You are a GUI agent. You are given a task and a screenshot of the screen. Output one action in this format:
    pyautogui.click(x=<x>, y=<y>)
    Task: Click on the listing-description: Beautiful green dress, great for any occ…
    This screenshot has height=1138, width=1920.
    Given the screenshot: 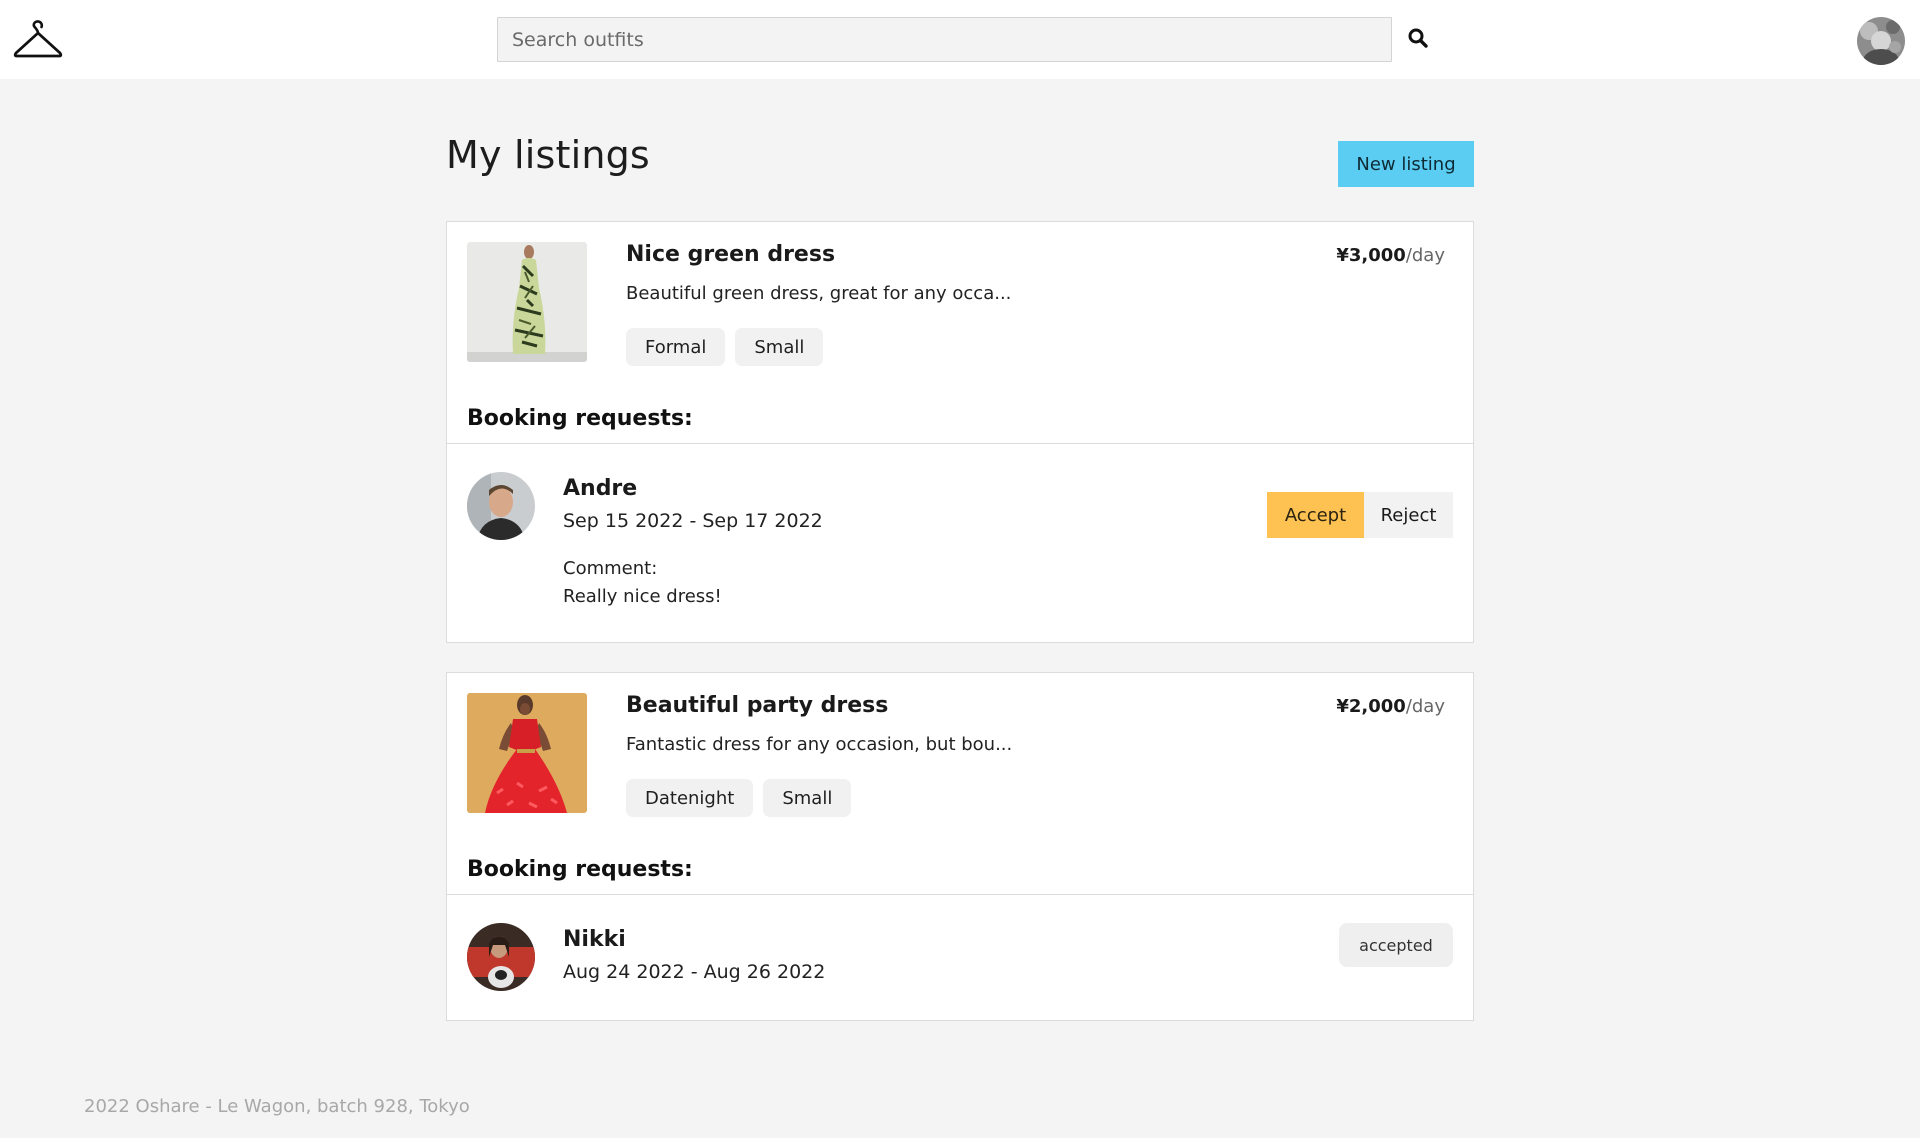 What is the action you would take?
    pyautogui.click(x=819, y=293)
    